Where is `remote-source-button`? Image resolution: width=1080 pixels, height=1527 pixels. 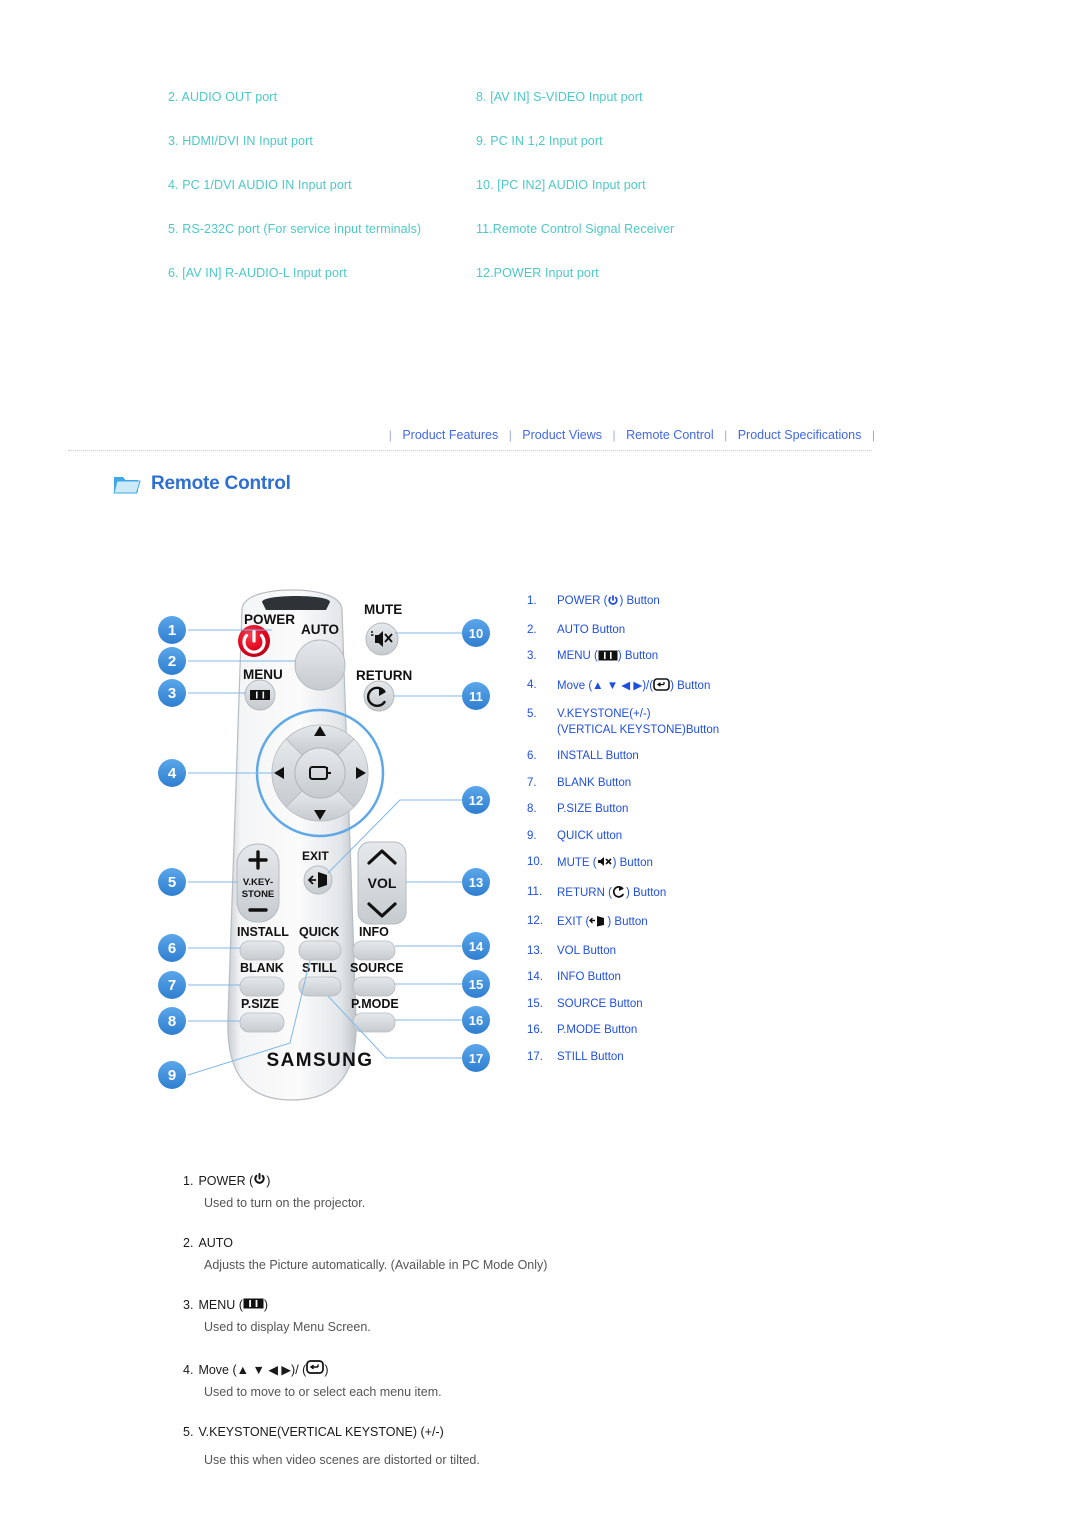 remote-source-button is located at coordinates (374, 986).